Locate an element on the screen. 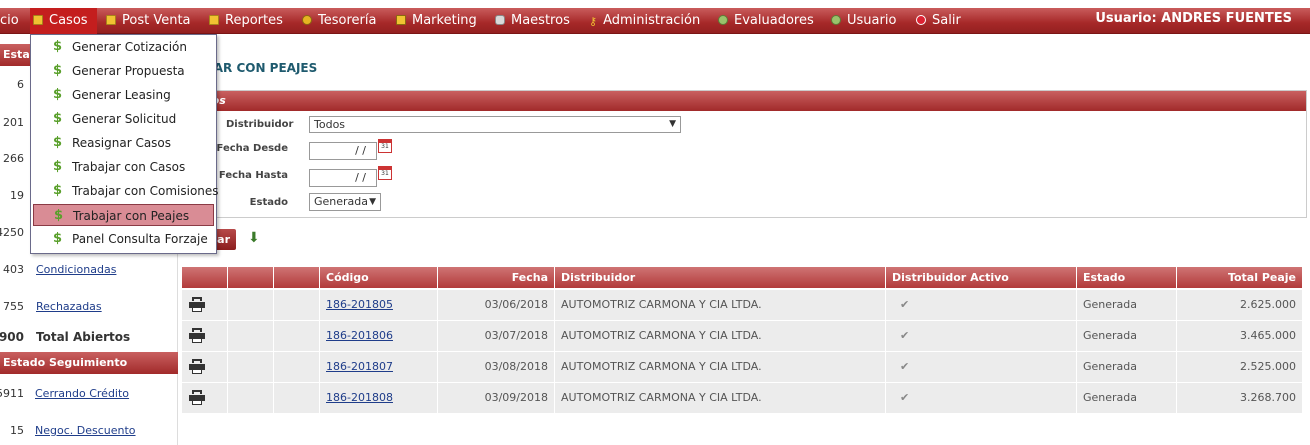  menu-item-label: Panel Consulta Forzaje is located at coordinates (140, 239).